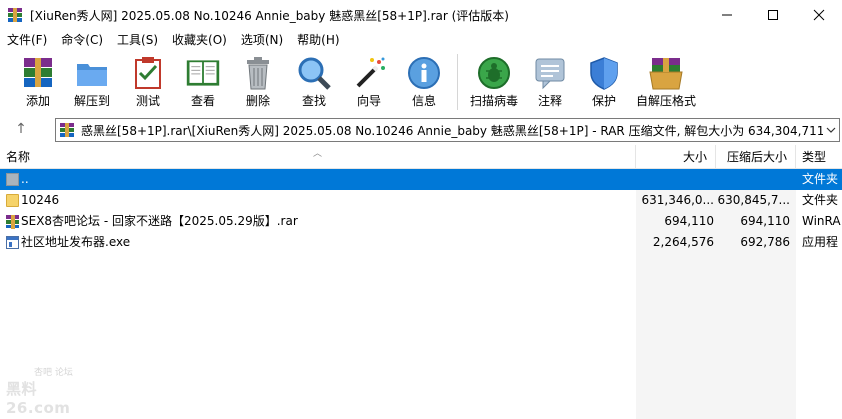 The height and width of the screenshot is (419, 842). Describe the element at coordinates (199, 40) in the screenshot. I see `menu-favorites: 收藏夹(O)` at that location.